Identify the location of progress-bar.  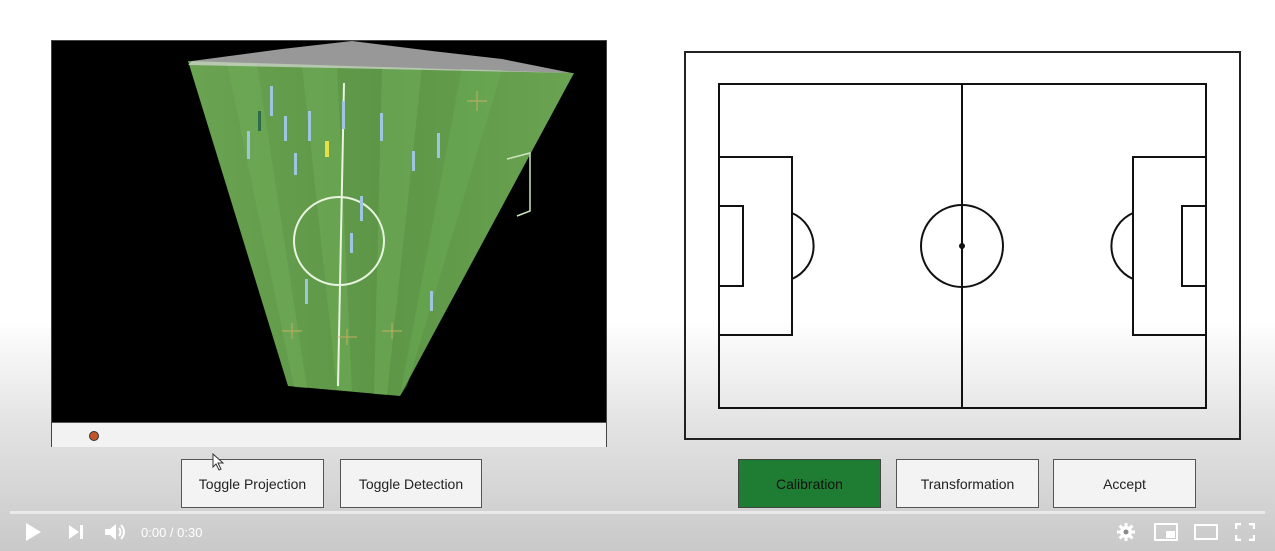
(637, 512).